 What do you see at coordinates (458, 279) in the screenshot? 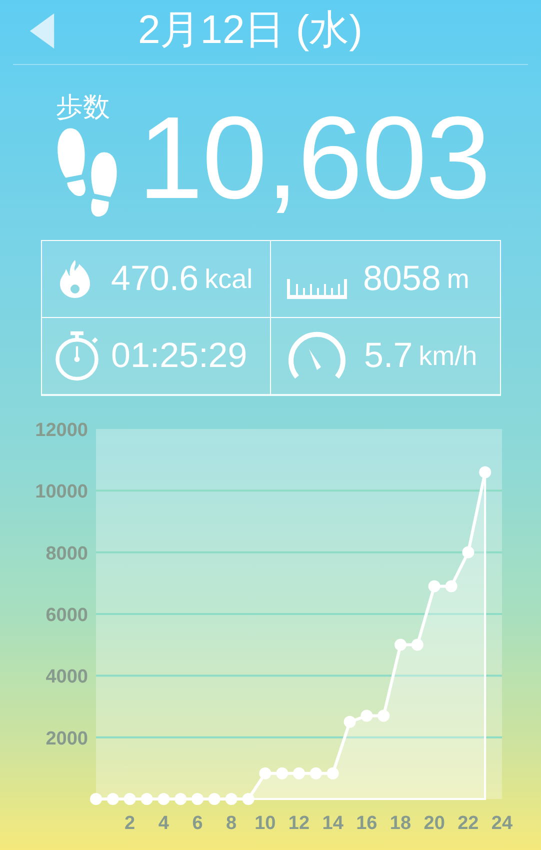
I see `stat-unit: m` at bounding box center [458, 279].